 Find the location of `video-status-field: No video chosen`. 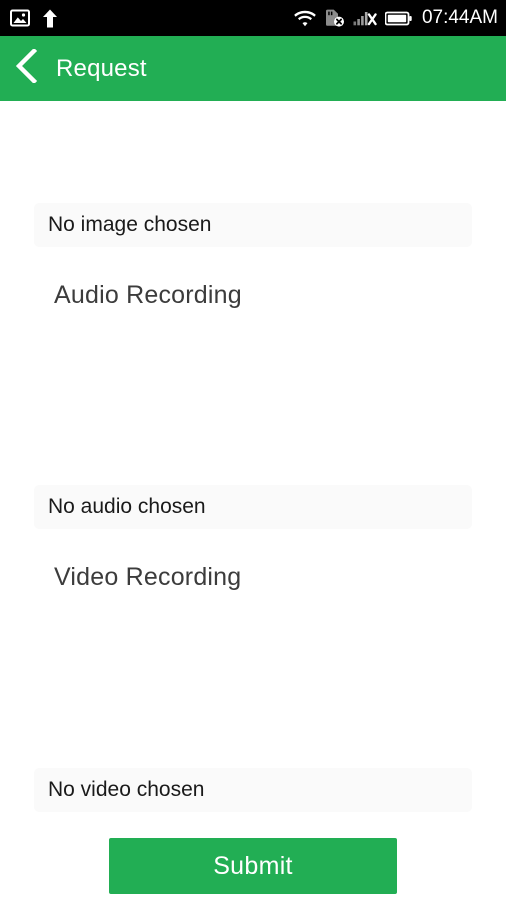

video-status-field: No video chosen is located at coordinates (253, 790).